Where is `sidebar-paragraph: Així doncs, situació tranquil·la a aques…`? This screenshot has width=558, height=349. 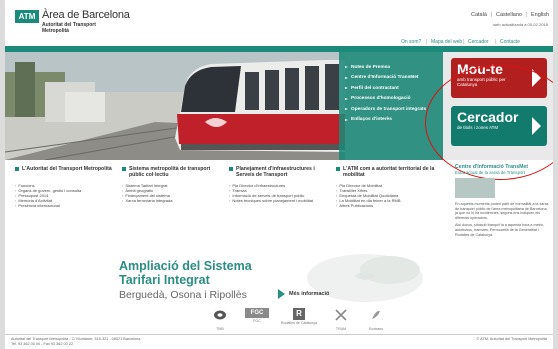 sidebar-paragraph: Així doncs, situació tranquil·la a aques… is located at coordinates (499, 230).